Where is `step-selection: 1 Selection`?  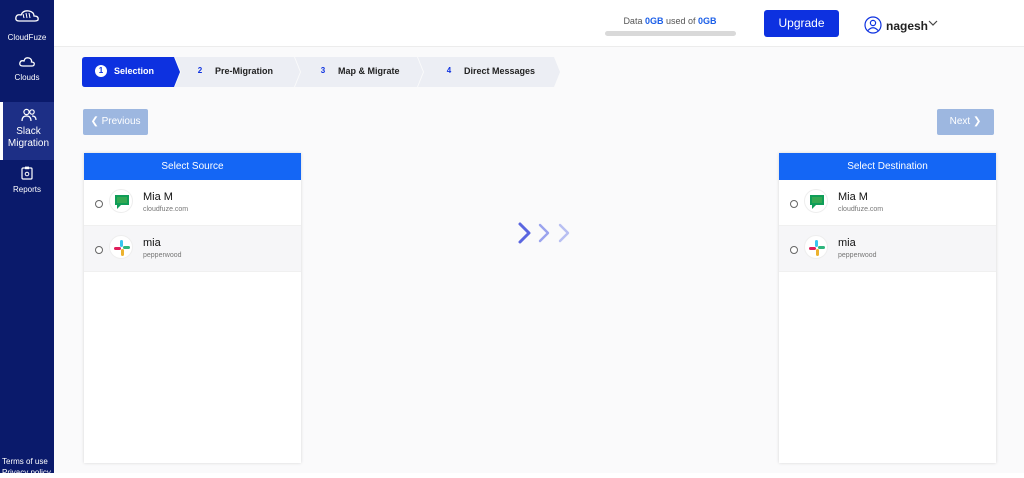 step-selection: 1 Selection is located at coordinates (131, 72).